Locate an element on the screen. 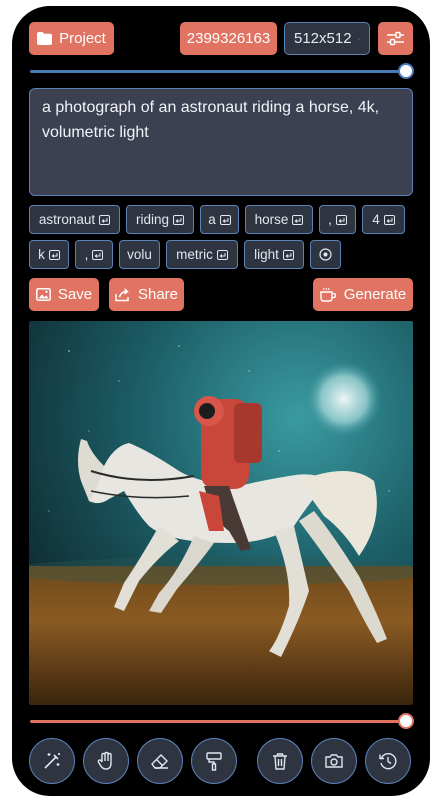  project-button: Project is located at coordinates (71, 38).